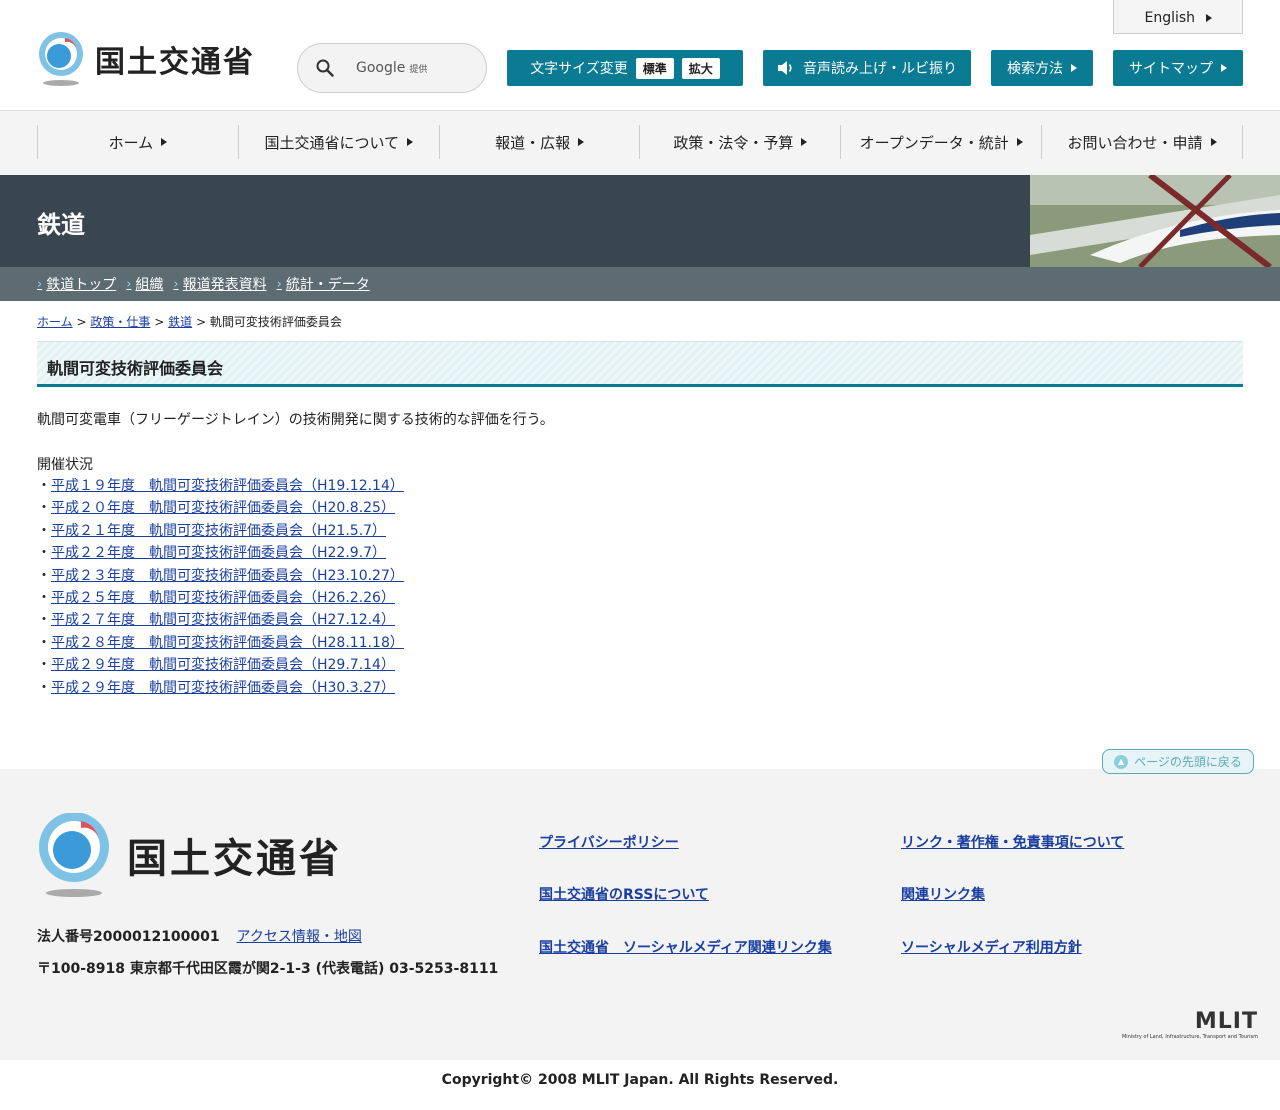 Image resolution: width=1280 pixels, height=1110 pixels. I want to click on list-item: ・平成２５年度 軌間可変技術評価委員会（H26.2.26）, so click(220, 599).